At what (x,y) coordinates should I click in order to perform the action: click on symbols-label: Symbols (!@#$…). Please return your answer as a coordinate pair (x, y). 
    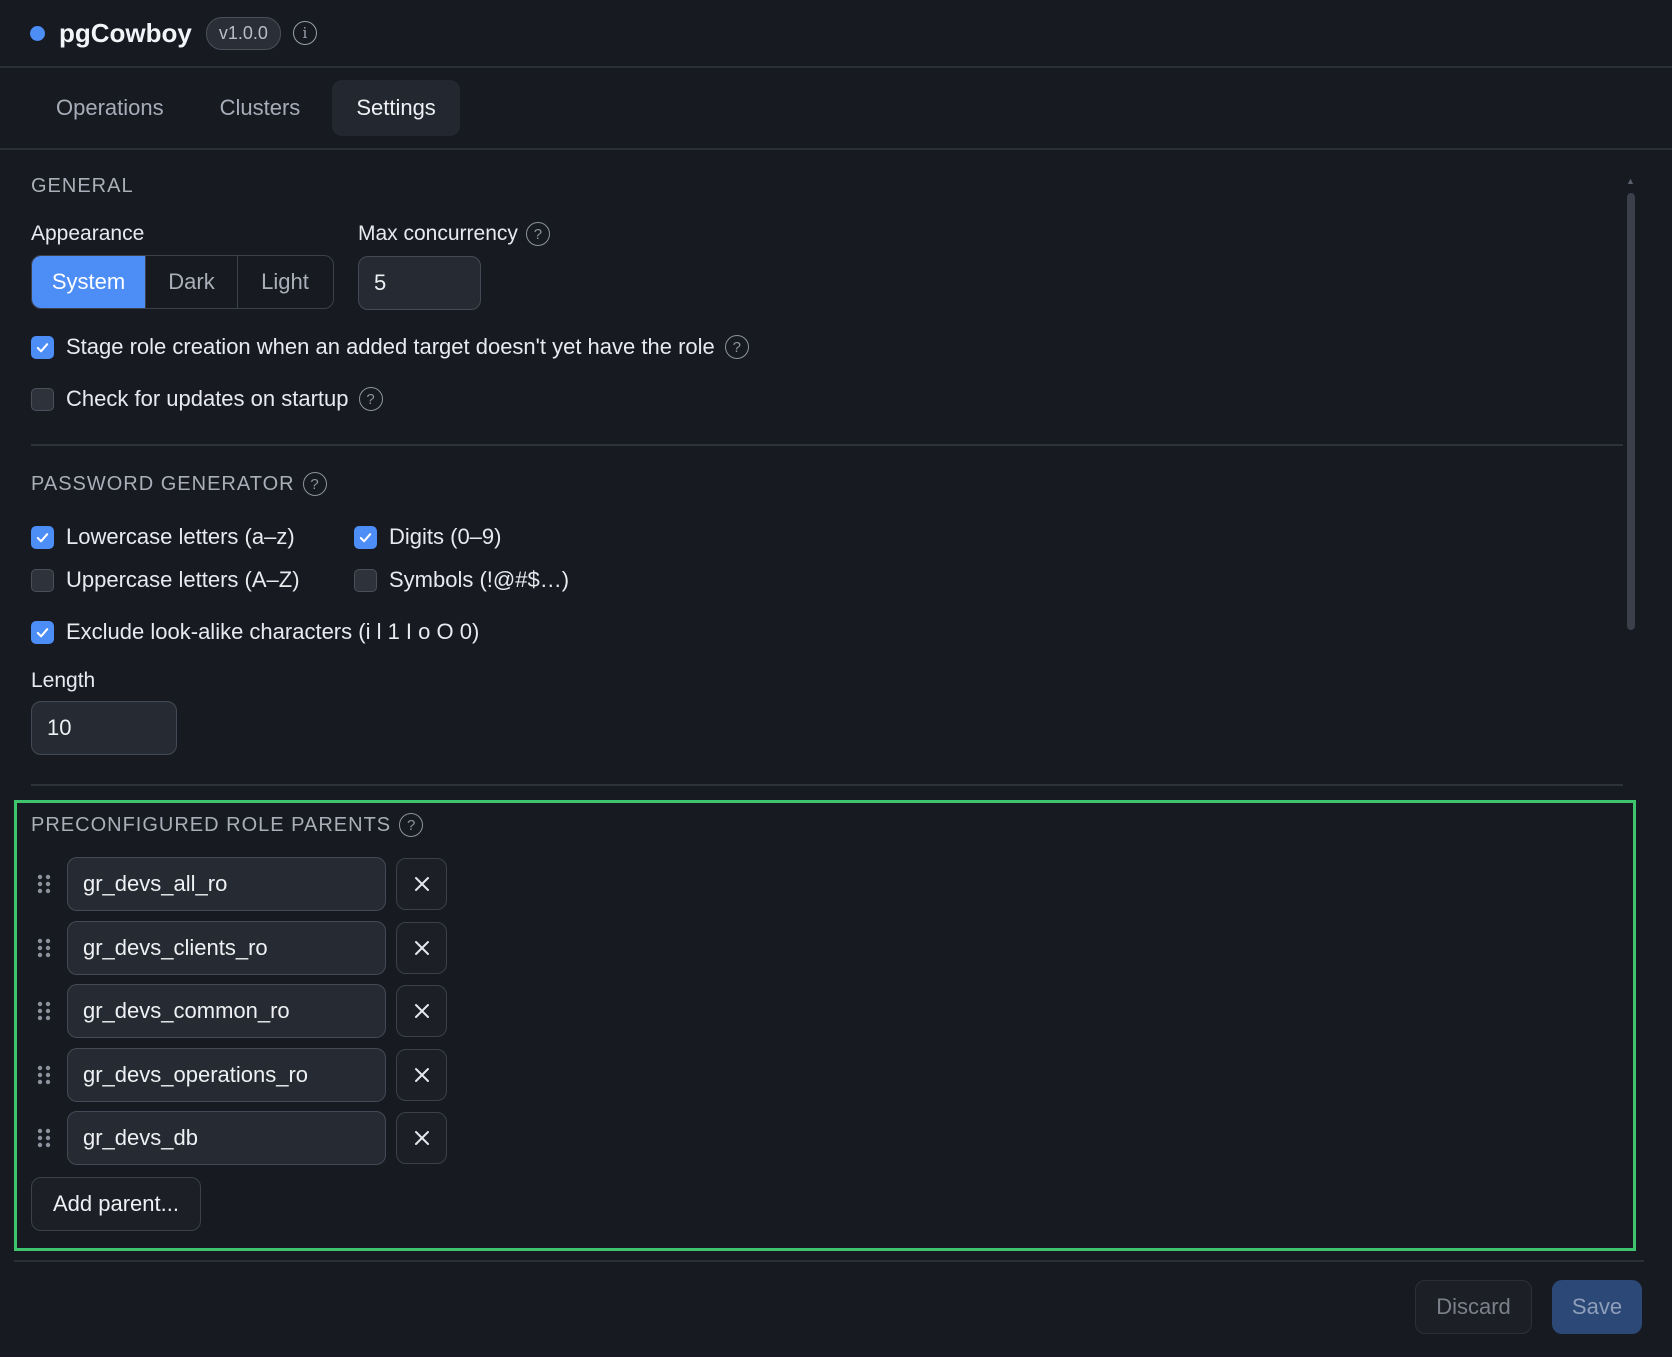
    Looking at the image, I should click on (479, 579).